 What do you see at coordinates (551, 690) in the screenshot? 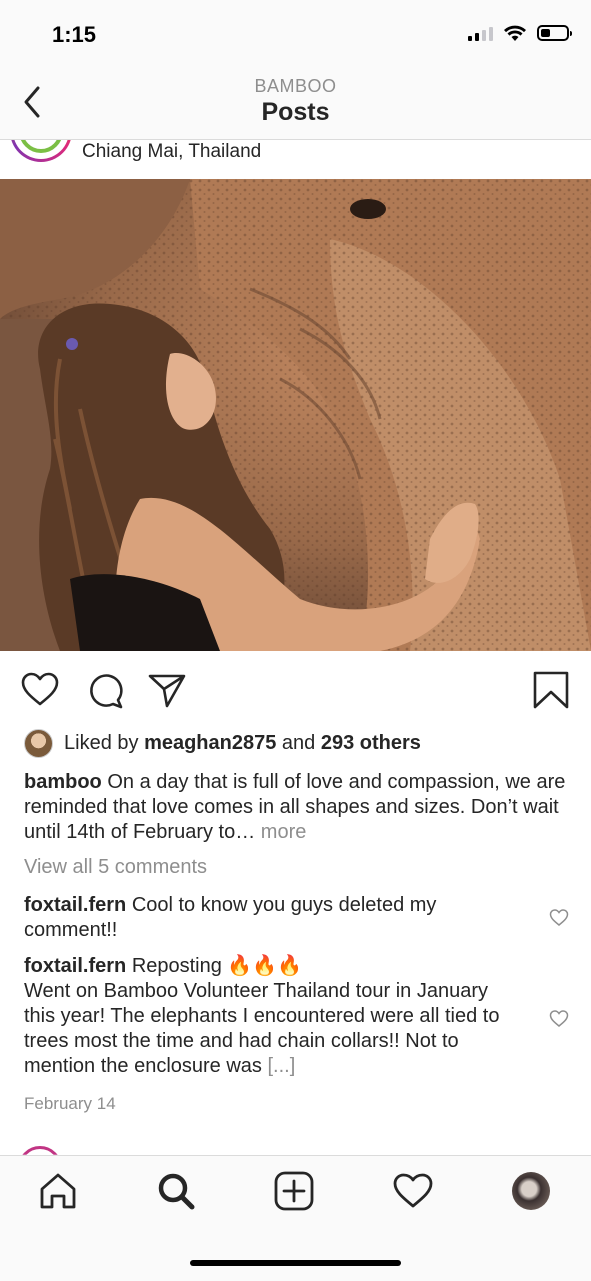
I see `bookmark-icon` at bounding box center [551, 690].